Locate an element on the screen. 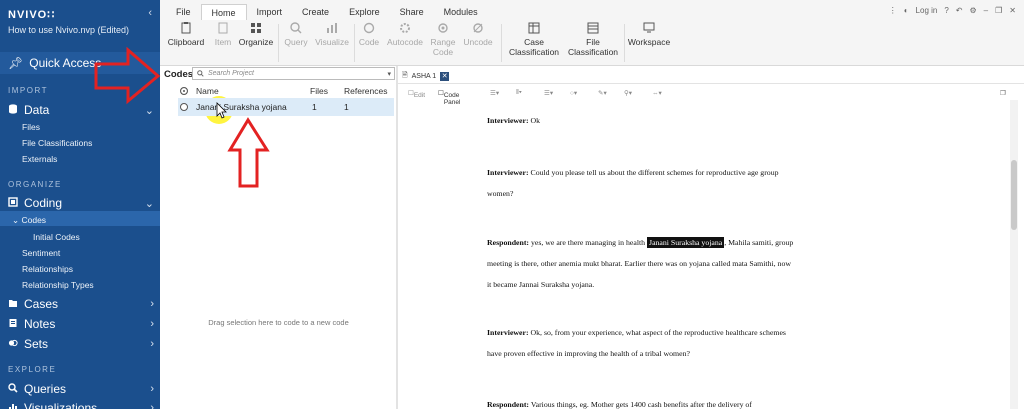 Image resolution: width=1024 pixels, height=409 pixels. section-import: IMPORT is located at coordinates (28, 90).